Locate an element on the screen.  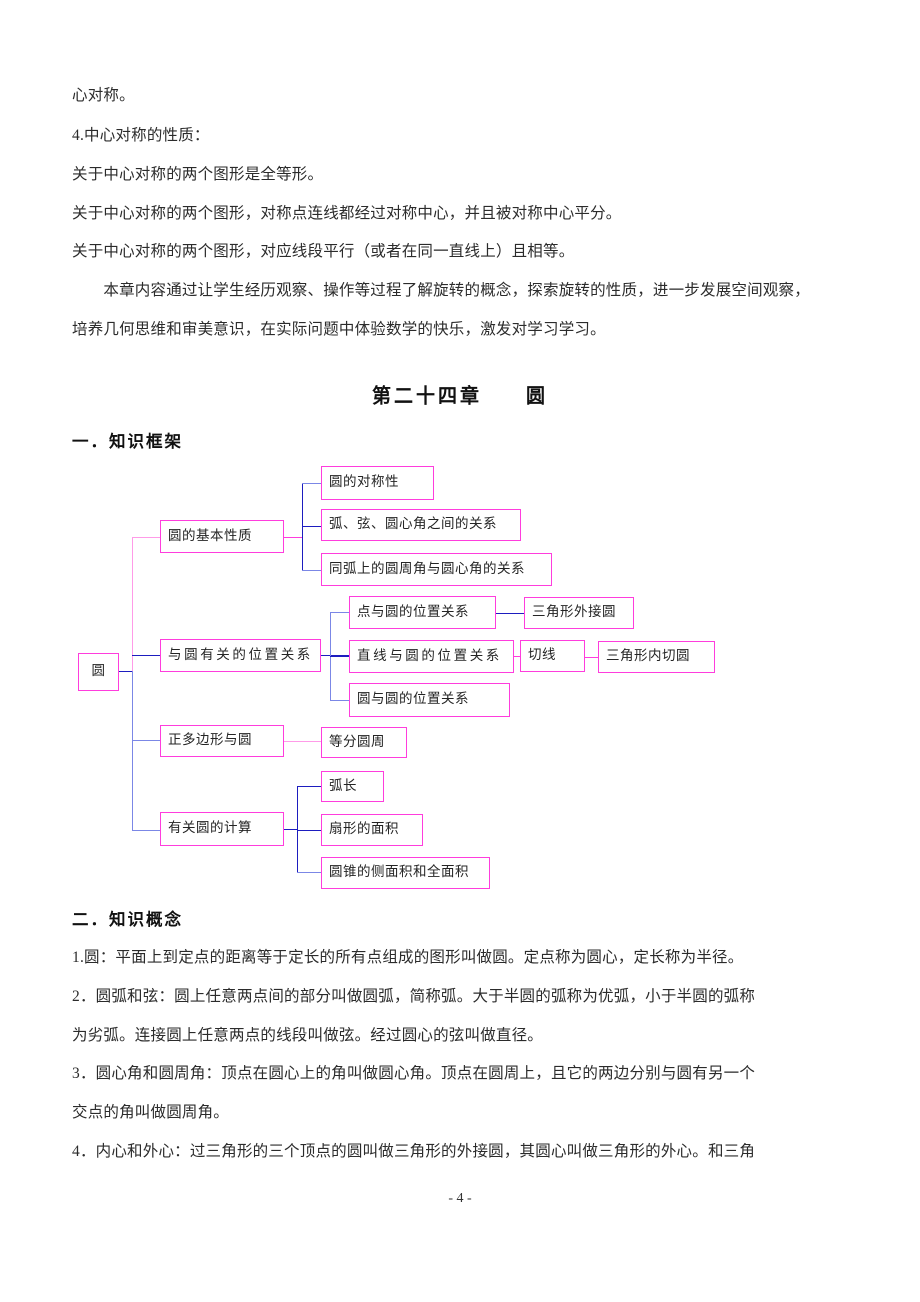
connector-spine-upper is located at coordinates (132, 604).